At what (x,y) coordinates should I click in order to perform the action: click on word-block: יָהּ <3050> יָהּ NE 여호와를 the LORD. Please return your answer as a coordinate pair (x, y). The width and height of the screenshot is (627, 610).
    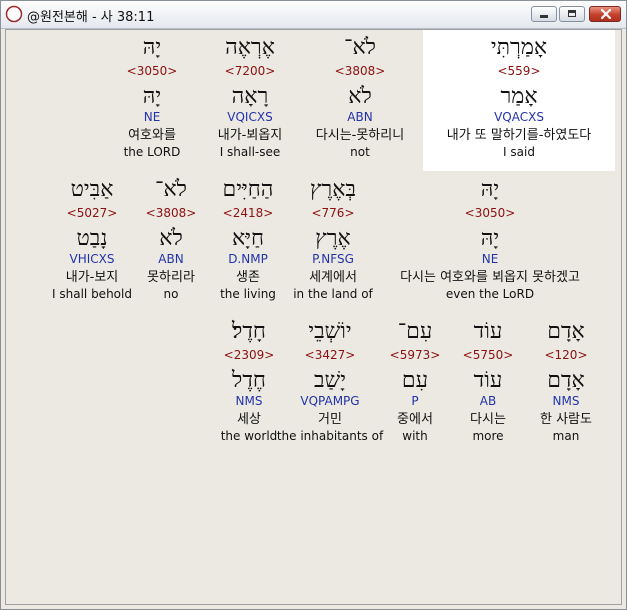
    Looking at the image, I should click on (152, 97).